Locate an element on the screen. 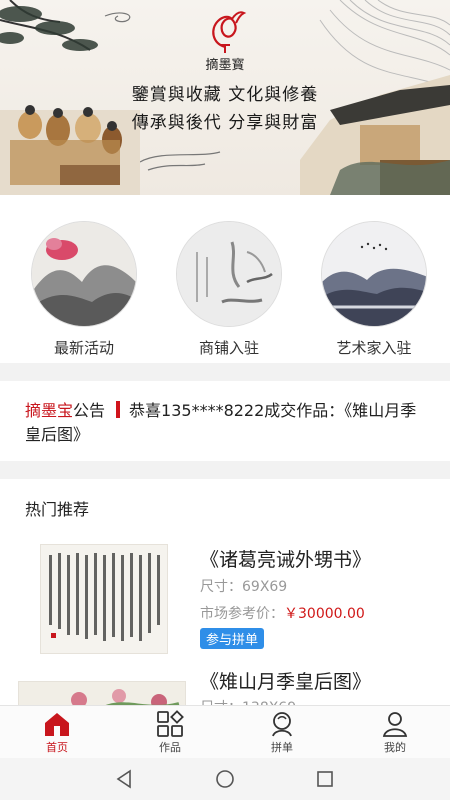  notice-brand: 摘墨宝 is located at coordinates (49, 410).